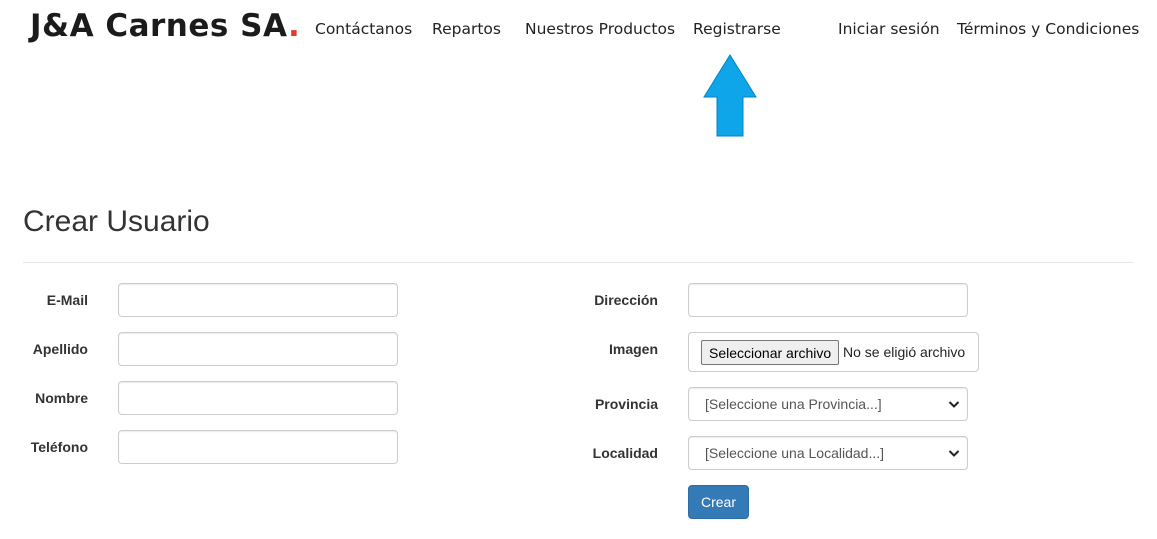 The width and height of the screenshot is (1157, 539). Describe the element at coordinates (578, 262) in the screenshot. I see `title-divider` at that location.